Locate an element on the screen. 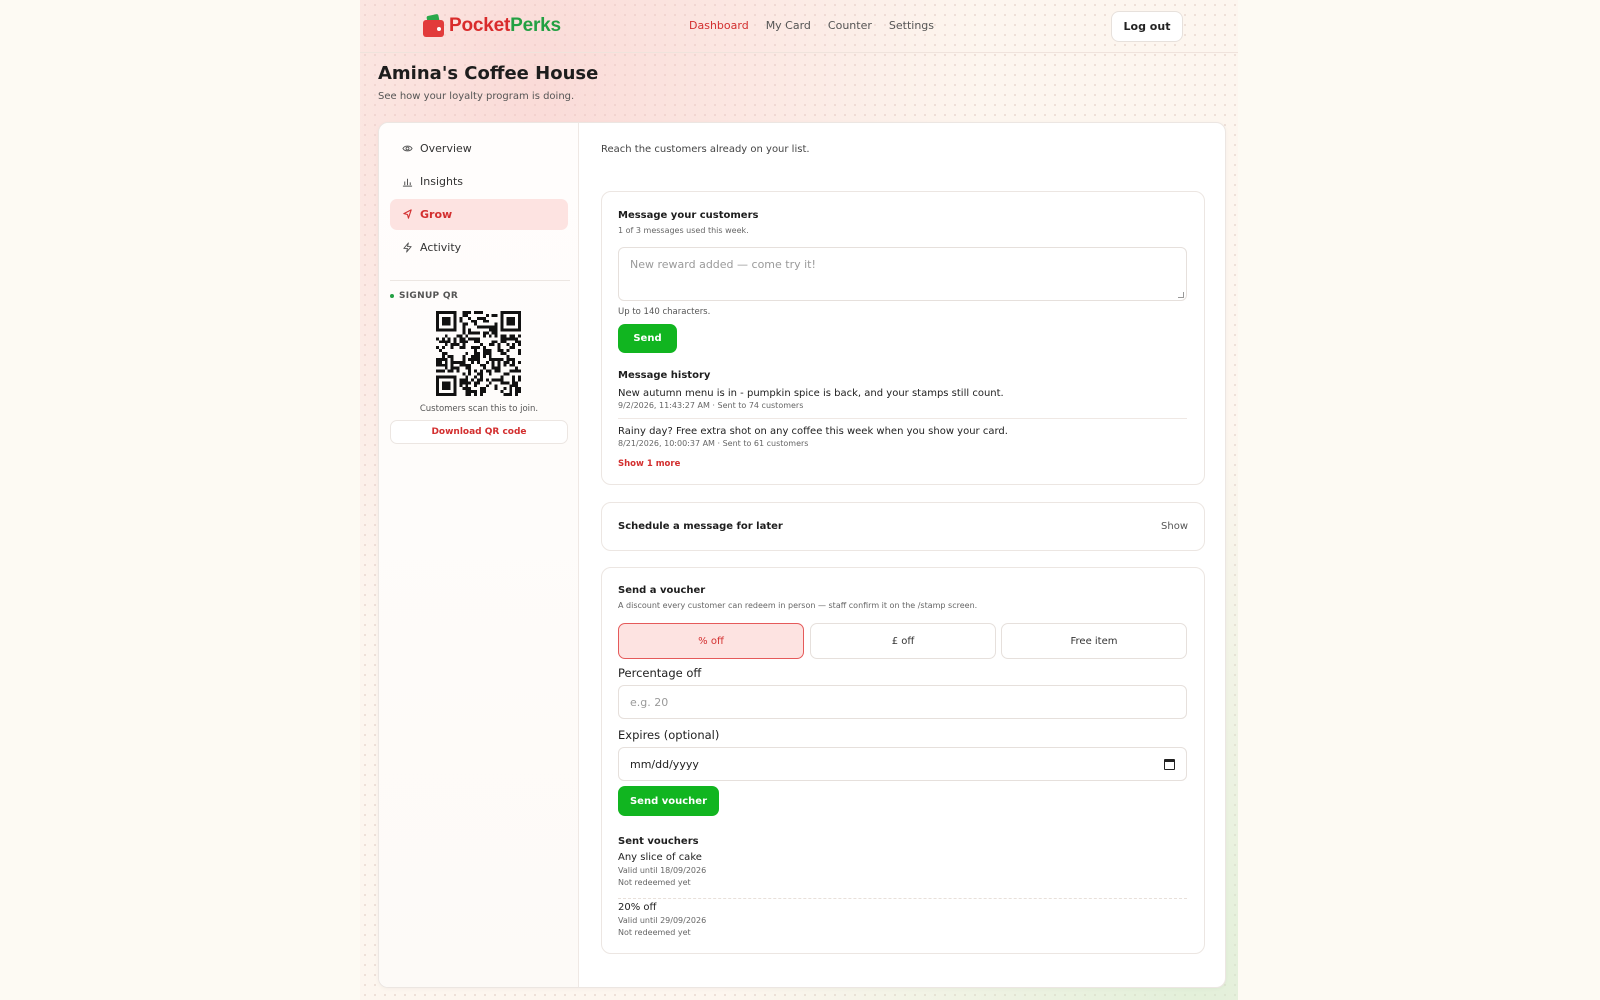 The width and height of the screenshot is (1600, 1000). percentage-placeholder: e.g. 20 is located at coordinates (649, 702).